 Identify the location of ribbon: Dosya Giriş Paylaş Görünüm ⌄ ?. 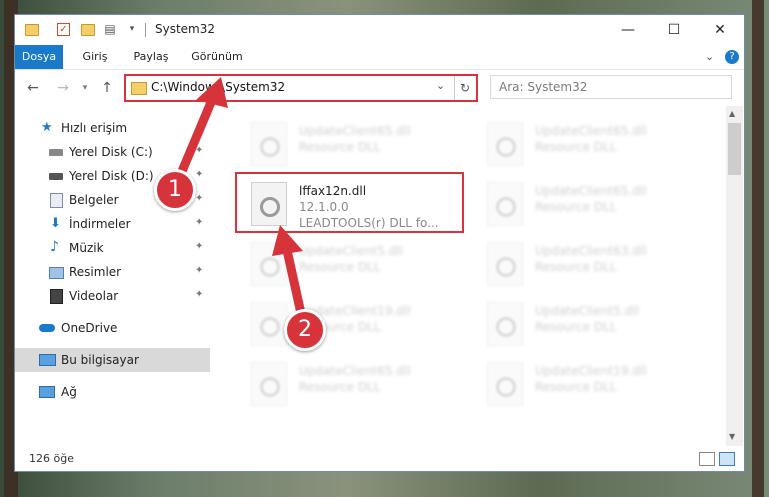
(379, 57).